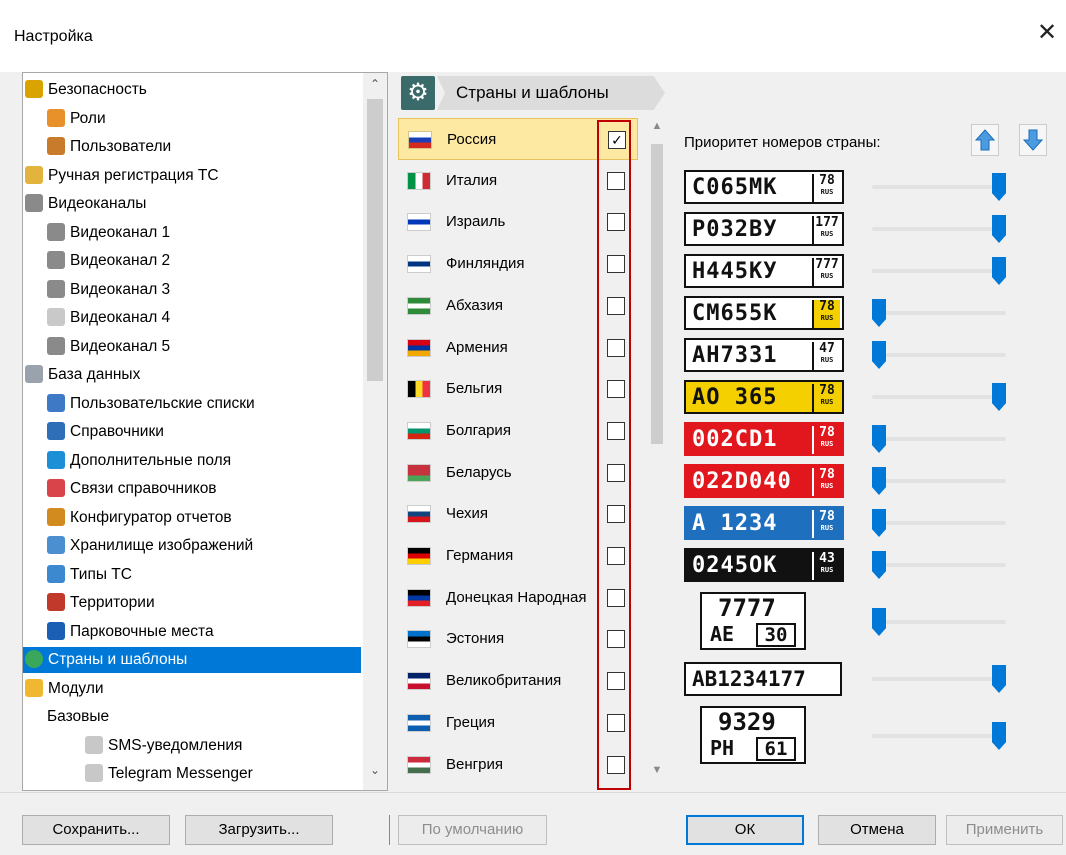 This screenshot has height=855, width=1066. Describe the element at coordinates (192, 461) in the screenshot. I see `tree-item: Дополнительные поля` at that location.